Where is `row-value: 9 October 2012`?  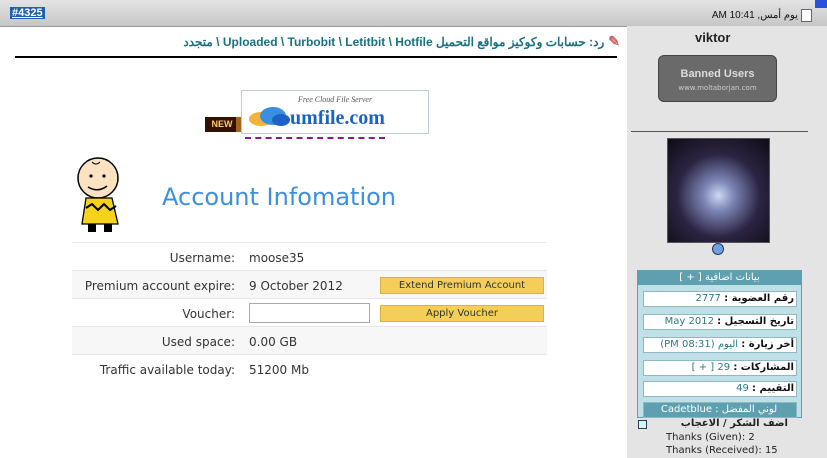 row-value: 9 October 2012 is located at coordinates (296, 286).